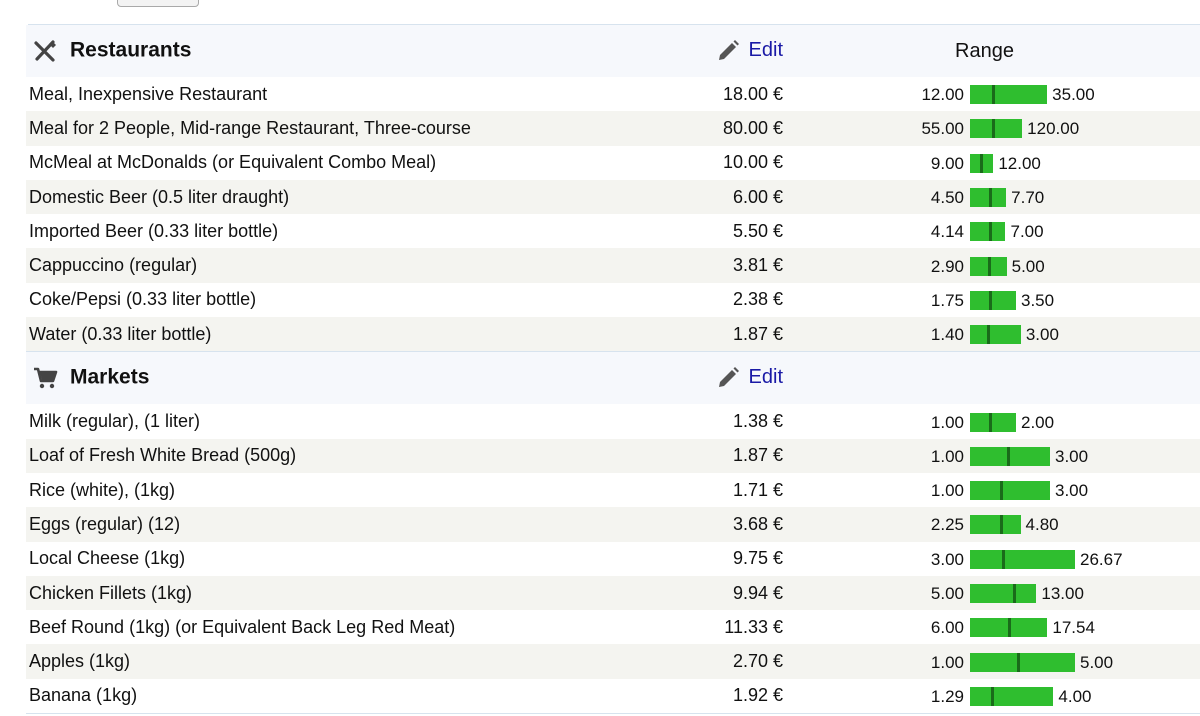 This screenshot has height=716, width=1200. Describe the element at coordinates (613, 696) in the screenshot. I see `table-row: Banana (1kg) 1.92 € 1.29 4.00` at that location.